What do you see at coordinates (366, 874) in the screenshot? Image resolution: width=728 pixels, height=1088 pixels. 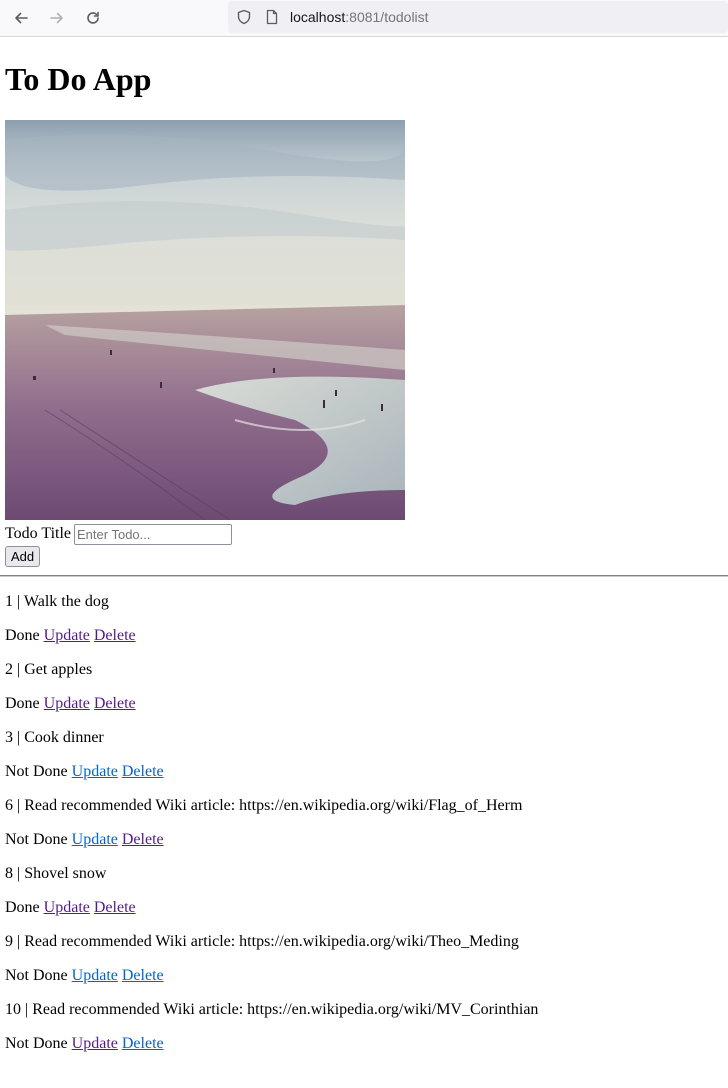 I see `todo-title-row: 8 | Shovel snow` at bounding box center [366, 874].